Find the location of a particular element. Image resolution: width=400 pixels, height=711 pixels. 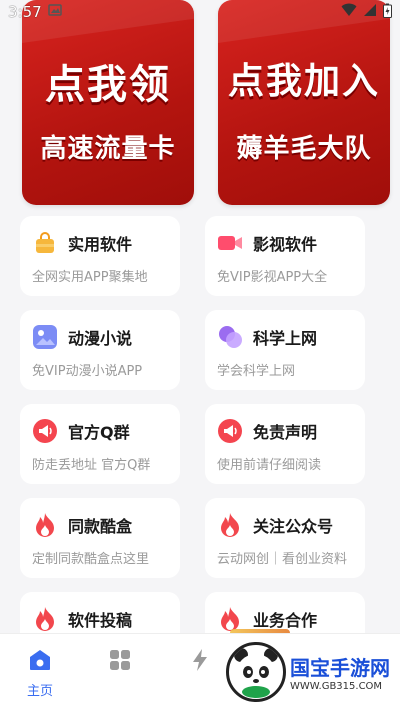

card-video-apps: 影视软件 免VIP影视APP大全 is located at coordinates (285, 256).